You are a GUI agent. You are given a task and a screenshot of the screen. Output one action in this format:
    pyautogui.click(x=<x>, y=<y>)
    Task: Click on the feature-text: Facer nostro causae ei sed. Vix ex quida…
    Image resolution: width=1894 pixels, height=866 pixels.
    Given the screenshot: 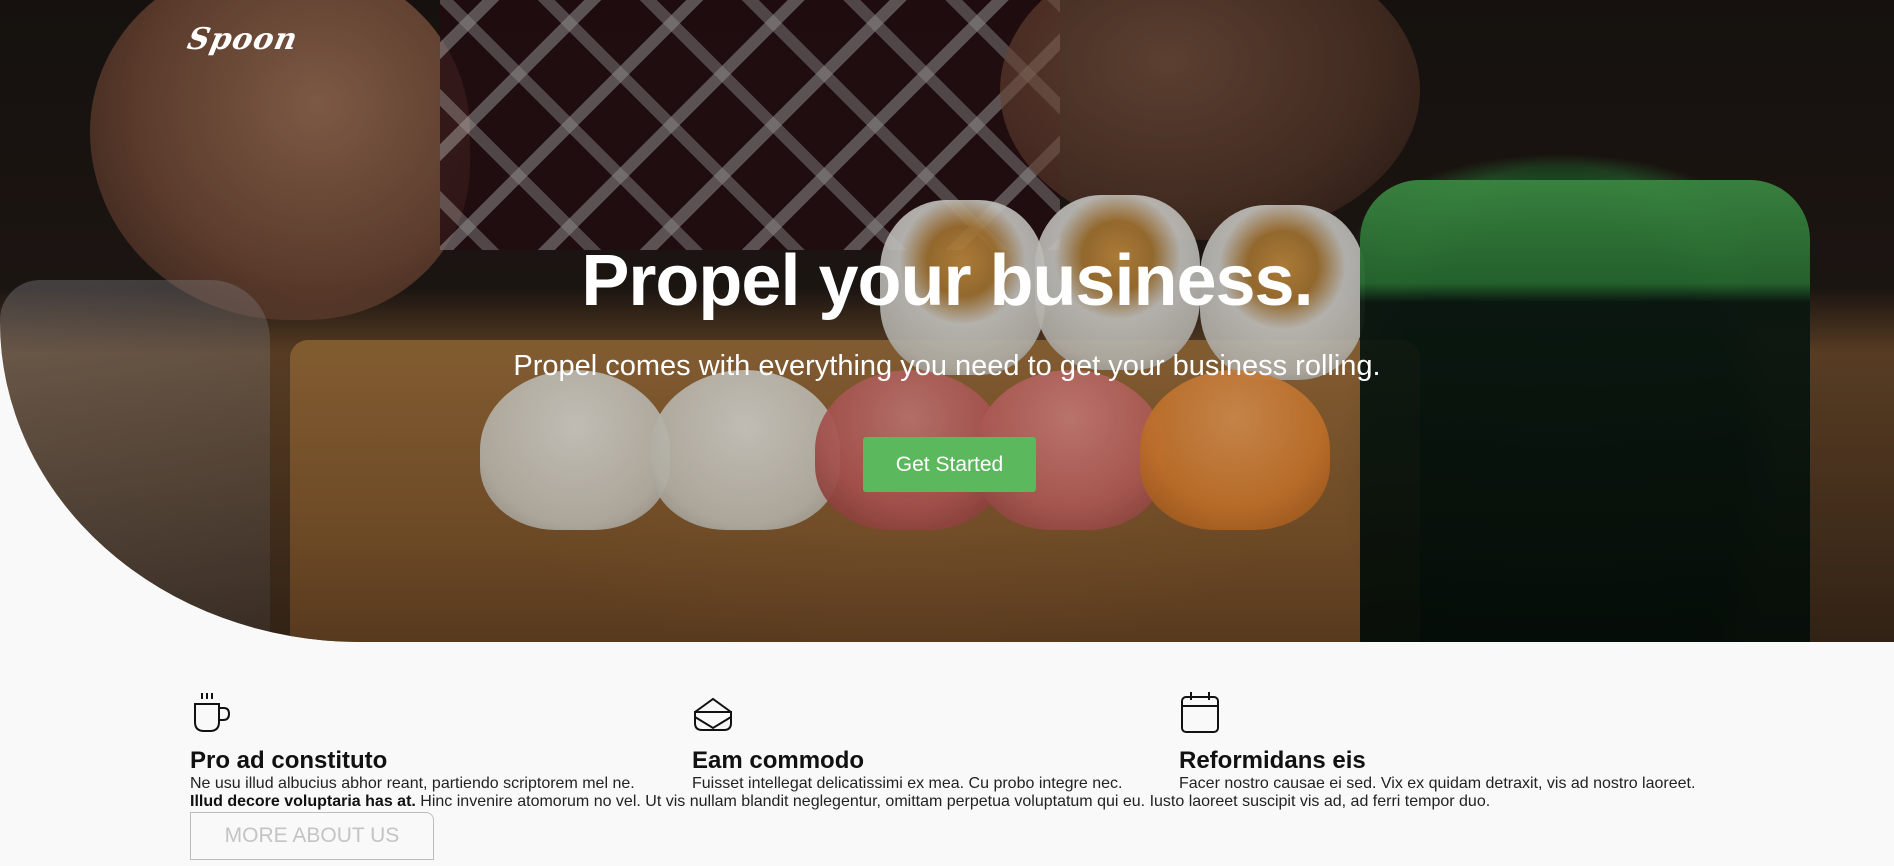 What is the action you would take?
    pyautogui.click(x=1437, y=783)
    